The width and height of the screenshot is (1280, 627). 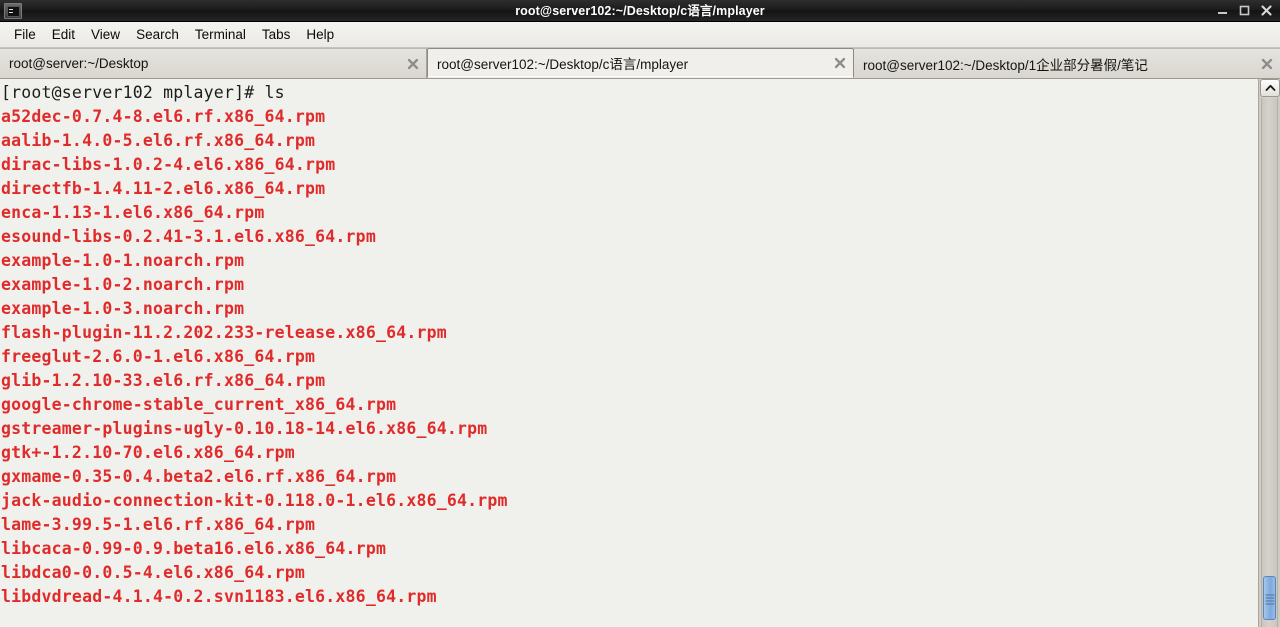 What do you see at coordinates (158, 524) in the screenshot?
I see `terminal-file-line: lame-3.99.5-1.el6.rf.x86_64.rpm` at bounding box center [158, 524].